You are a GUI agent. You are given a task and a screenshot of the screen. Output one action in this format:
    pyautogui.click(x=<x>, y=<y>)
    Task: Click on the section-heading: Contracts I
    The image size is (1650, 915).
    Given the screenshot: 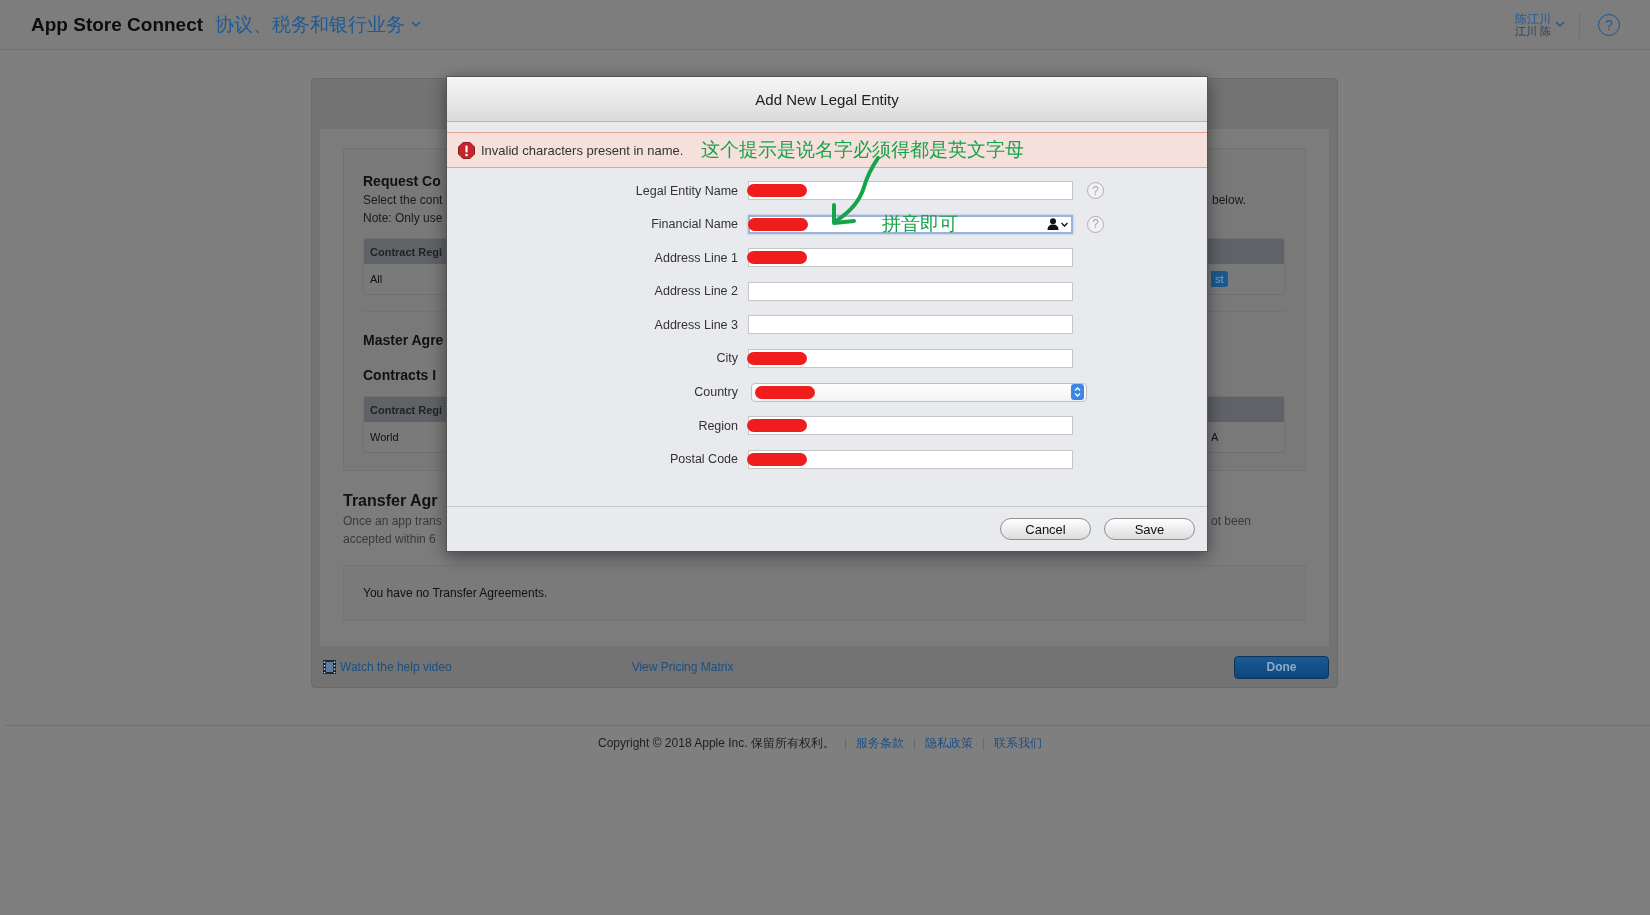 What is the action you would take?
    pyautogui.click(x=400, y=375)
    